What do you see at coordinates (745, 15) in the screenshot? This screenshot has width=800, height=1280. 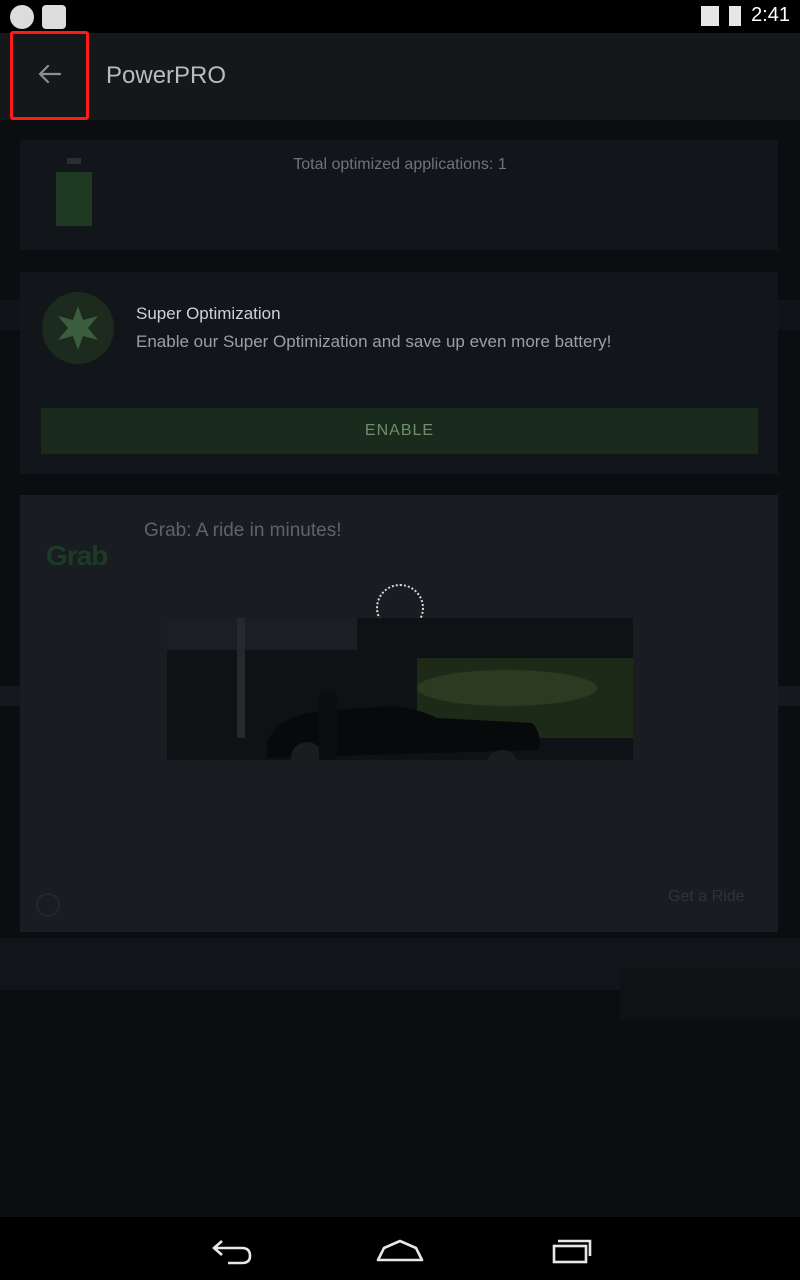 I see `status-right: 2:41` at bounding box center [745, 15].